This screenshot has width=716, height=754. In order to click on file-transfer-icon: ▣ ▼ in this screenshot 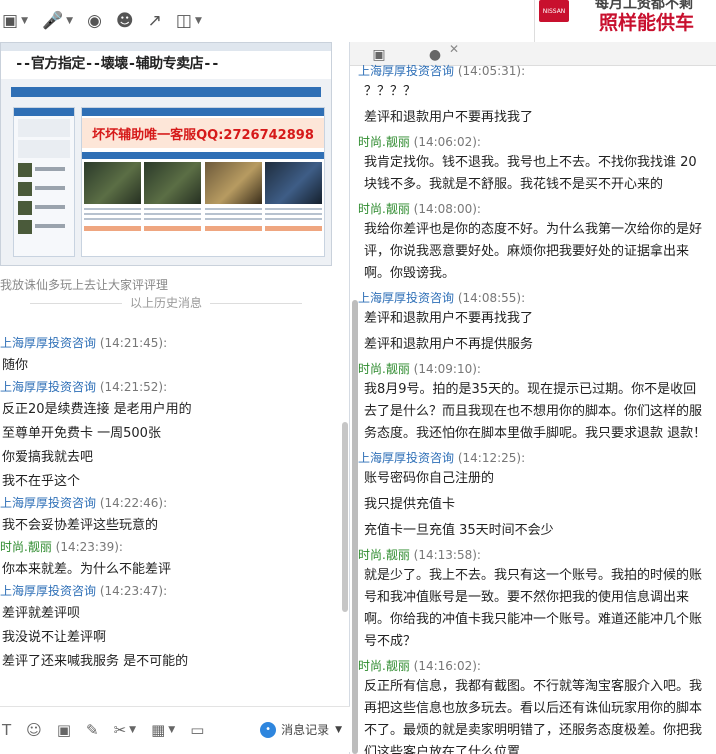, I will do `click(15, 21)`.